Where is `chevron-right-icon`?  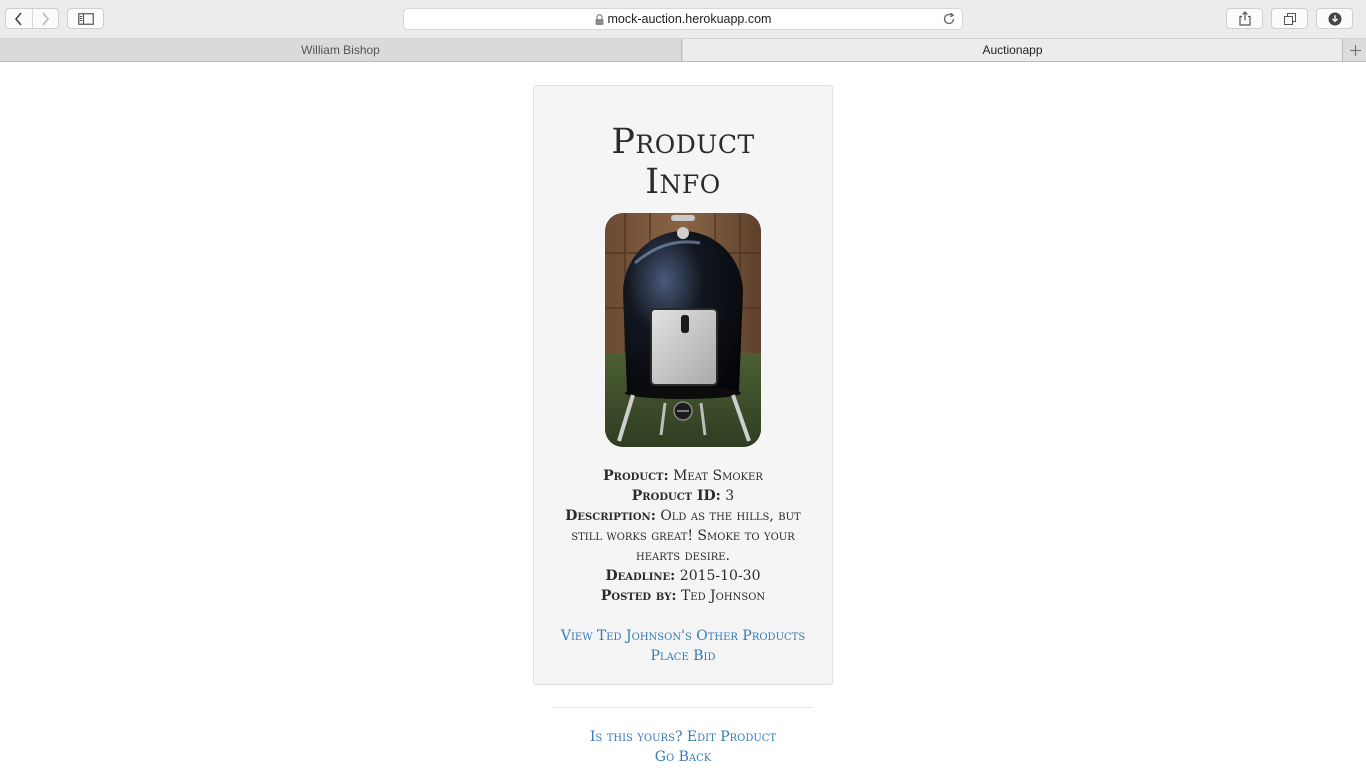 chevron-right-icon is located at coordinates (46, 18).